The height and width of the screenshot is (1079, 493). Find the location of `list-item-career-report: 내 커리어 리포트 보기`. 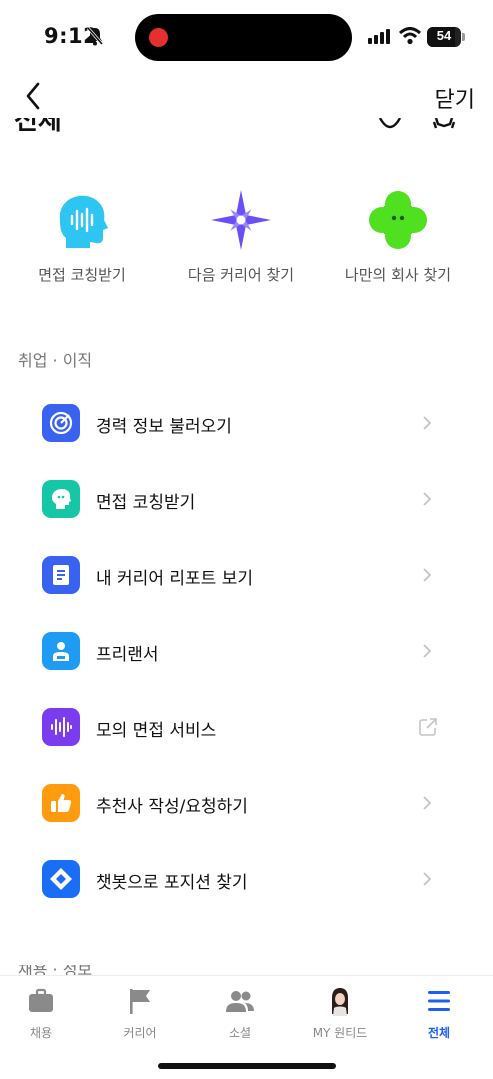

list-item-career-report: 내 커리어 리포트 보기 is located at coordinates (246, 575).